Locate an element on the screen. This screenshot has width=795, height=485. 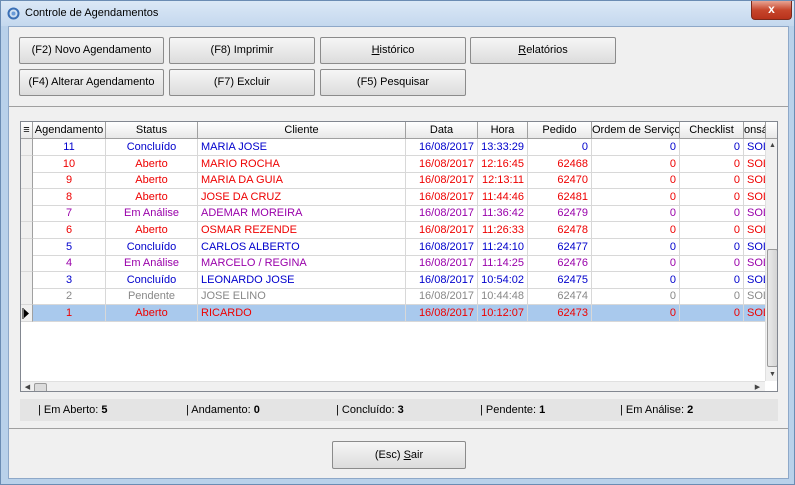
col-hora: Hora is located at coordinates (503, 130).